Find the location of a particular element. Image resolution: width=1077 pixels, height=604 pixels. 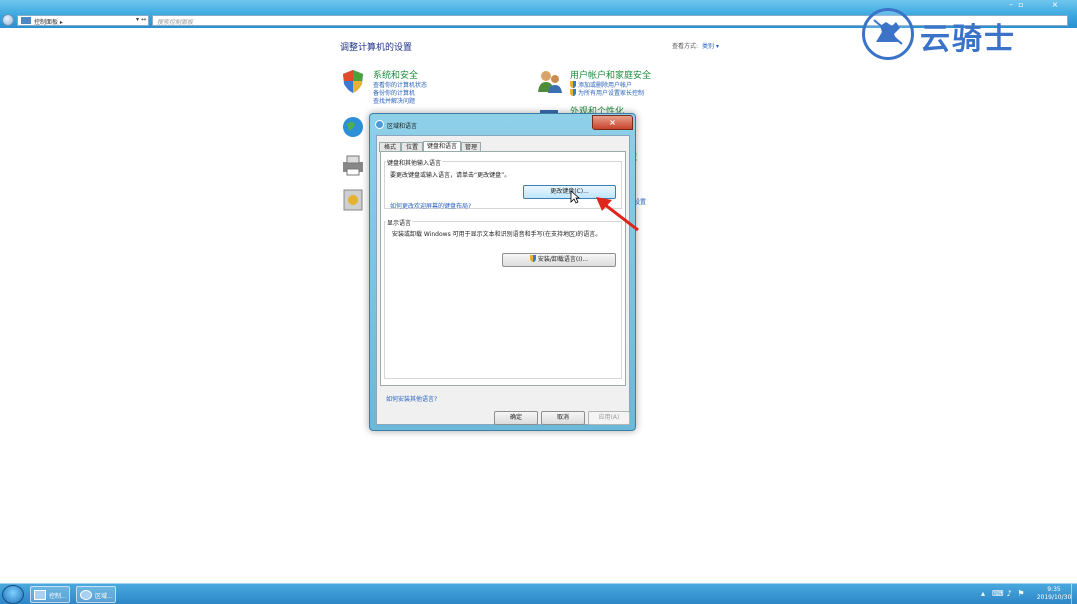

cancel-button: 取消 is located at coordinates (563, 418).